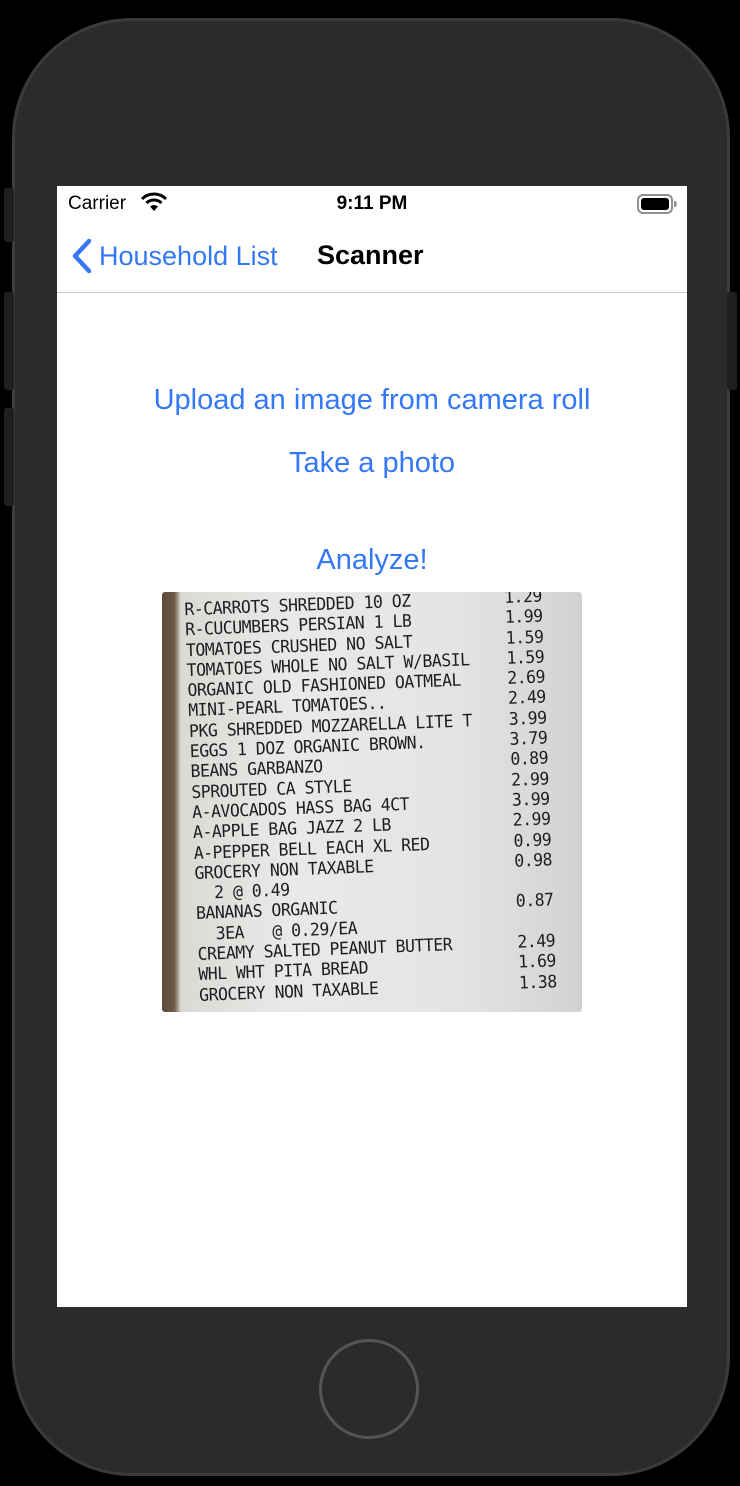 The width and height of the screenshot is (740, 1486). What do you see at coordinates (372, 463) in the screenshot?
I see `take-photo-button: Take a photo` at bounding box center [372, 463].